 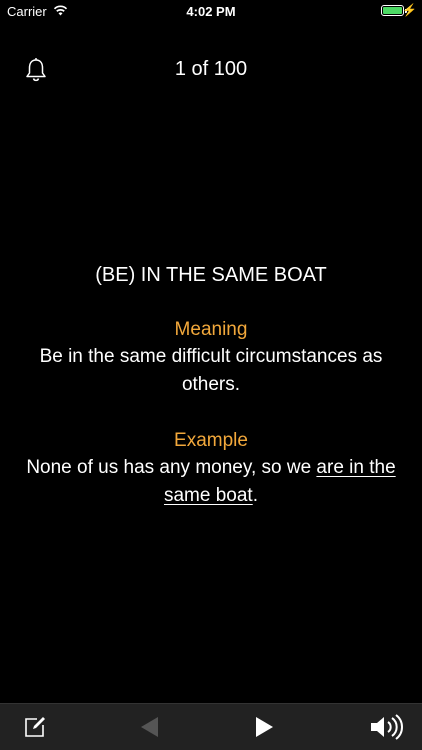 I want to click on example-text-after: ., so click(x=255, y=495).